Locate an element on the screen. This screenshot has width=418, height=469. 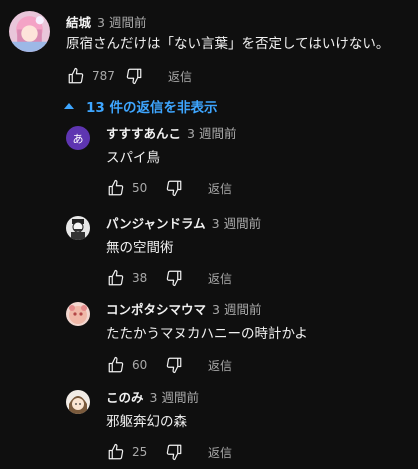
hide-replies-button: 13 件の返信を非表示 is located at coordinates (141, 106).